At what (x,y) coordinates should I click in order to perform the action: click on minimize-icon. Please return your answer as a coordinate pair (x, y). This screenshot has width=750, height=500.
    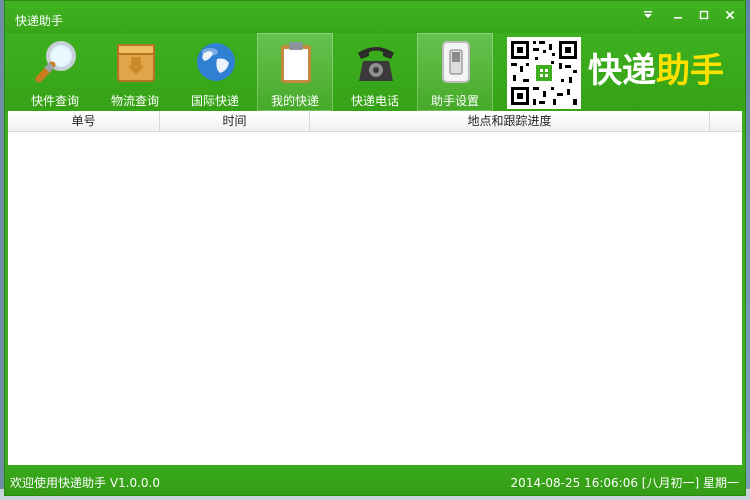
    Looking at the image, I should click on (678, 18).